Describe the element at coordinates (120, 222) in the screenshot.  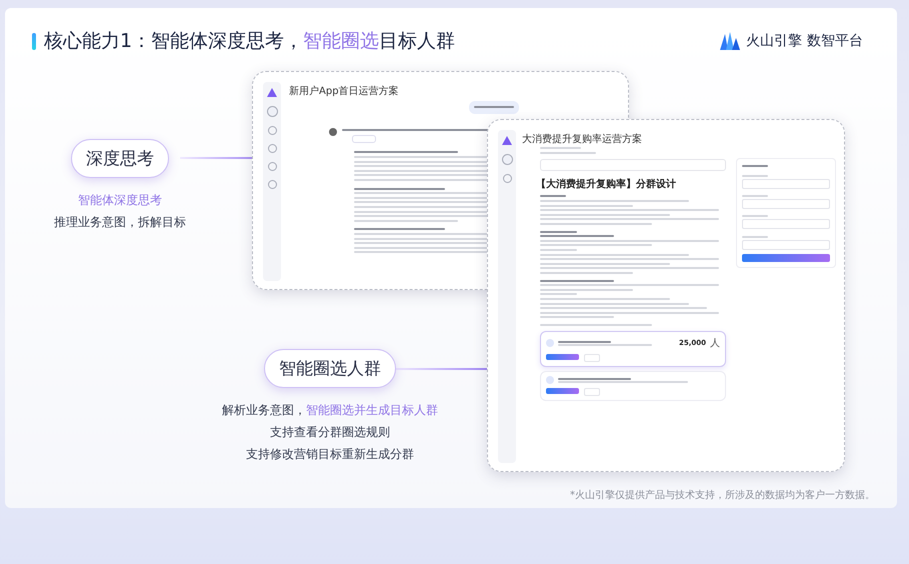
I see `callout-text: 推理业务意图，拆解目标` at that location.